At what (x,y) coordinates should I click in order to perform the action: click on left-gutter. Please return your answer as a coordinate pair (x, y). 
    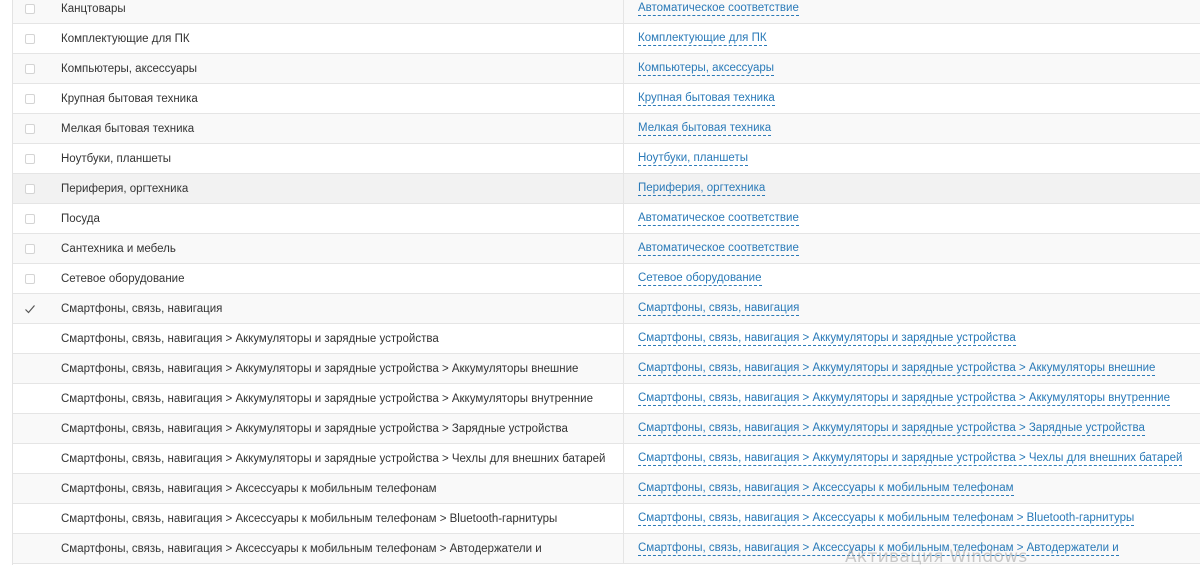
    Looking at the image, I should click on (6, 282).